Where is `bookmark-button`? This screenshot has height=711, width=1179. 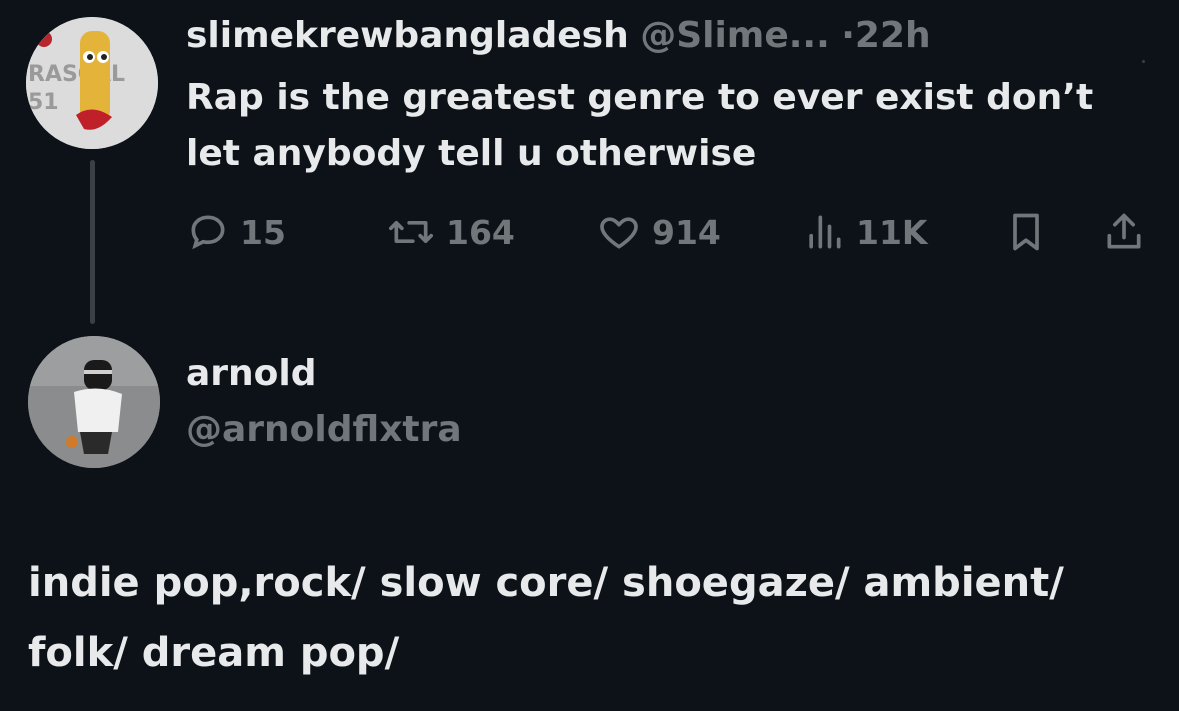 bookmark-button is located at coordinates (1026, 232).